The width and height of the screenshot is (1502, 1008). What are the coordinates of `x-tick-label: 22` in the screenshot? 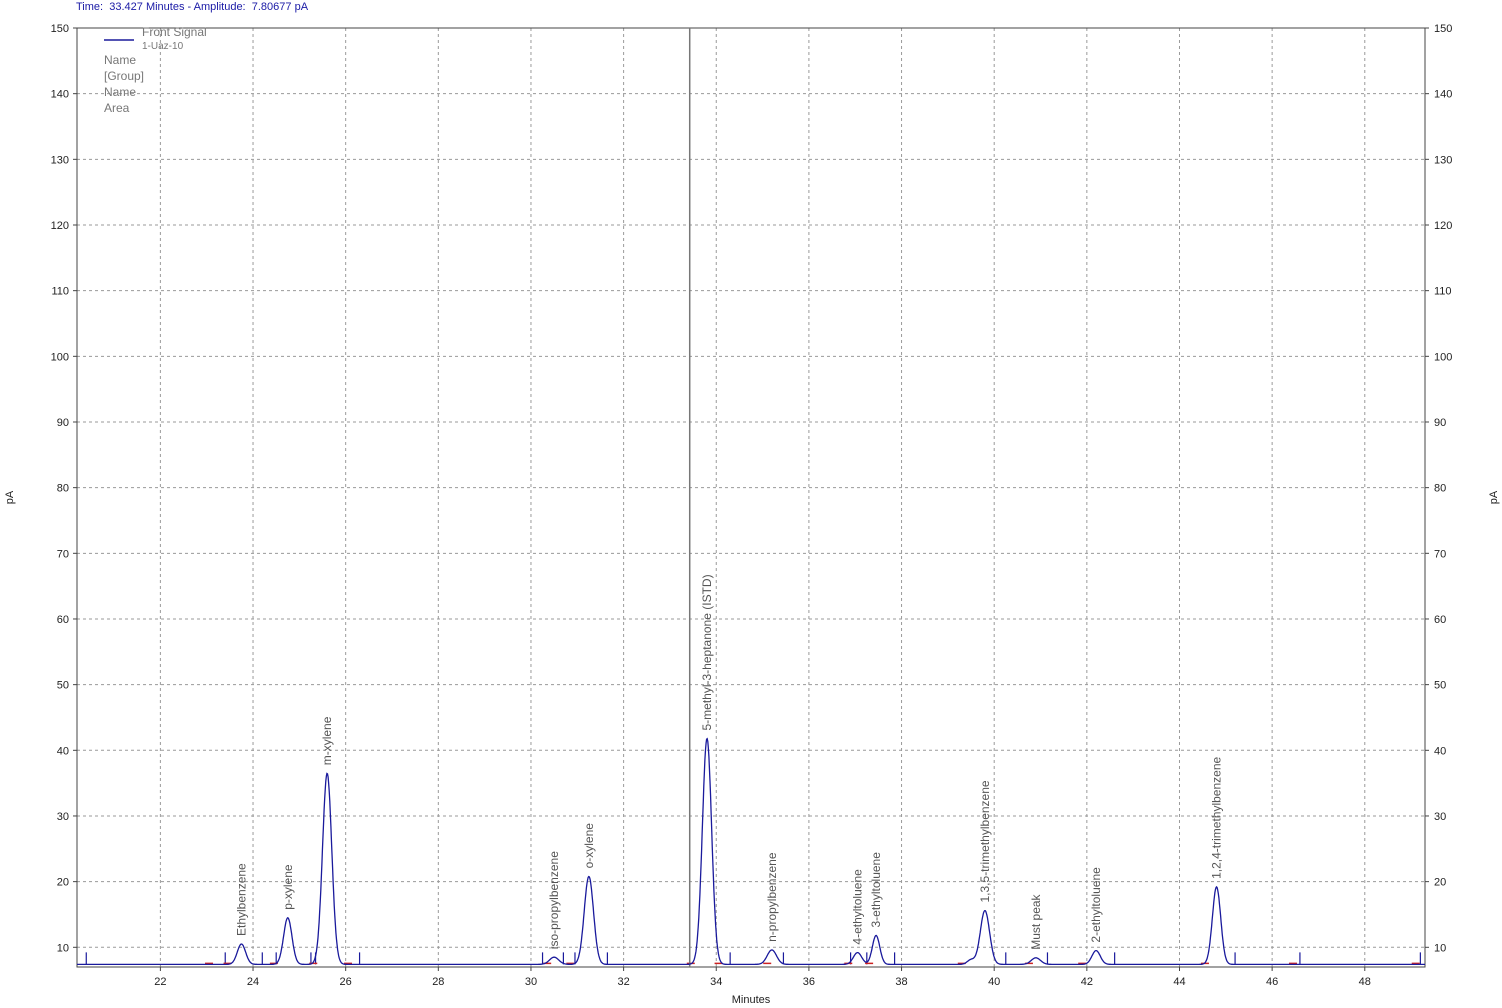 It's located at (160, 982).